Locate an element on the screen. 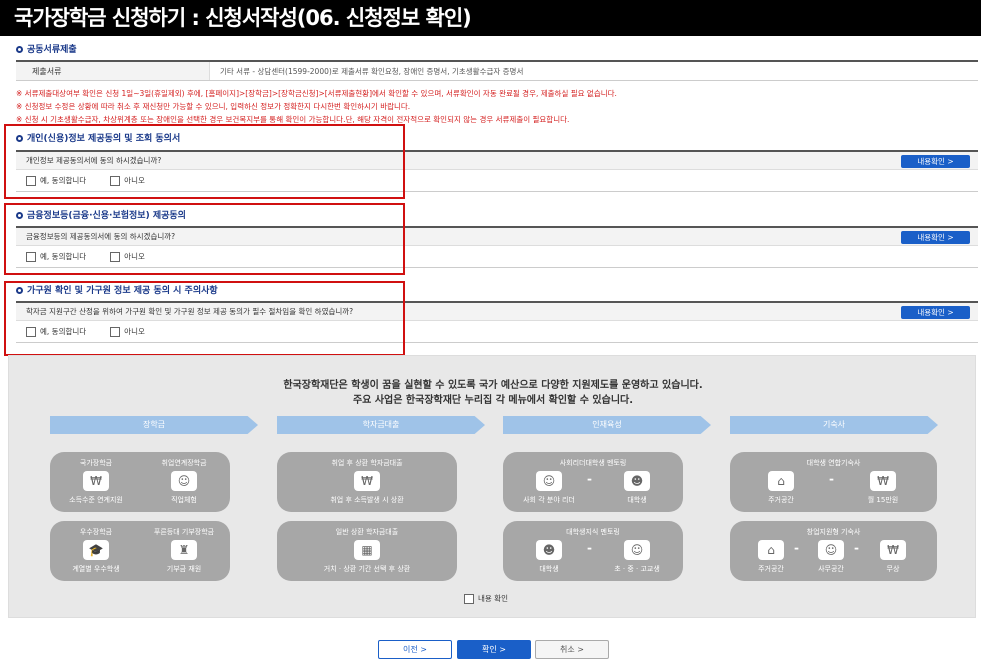 This screenshot has width=981, height=663. card-title: 창업지원형 기숙사 is located at coordinates (833, 532).